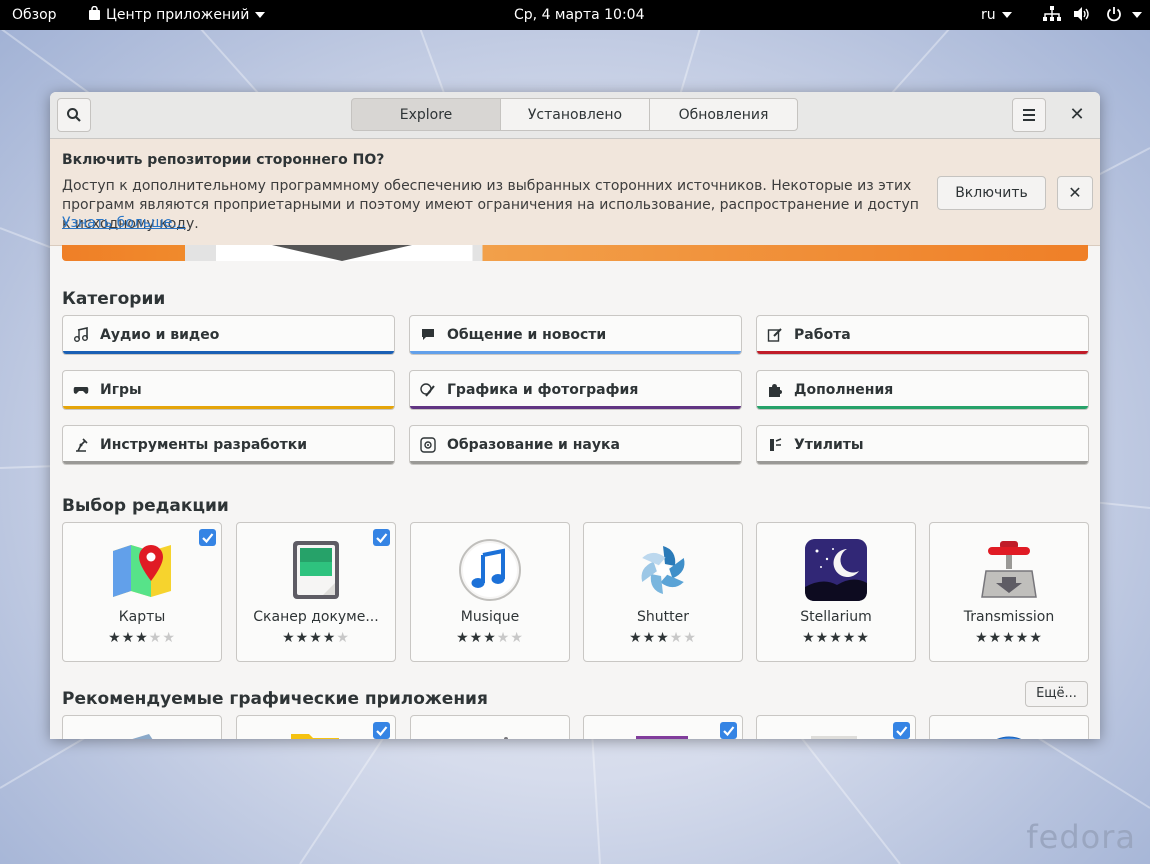 This screenshot has height=864, width=1150. What do you see at coordinates (1052, 13) in the screenshot?
I see `network-icon` at bounding box center [1052, 13].